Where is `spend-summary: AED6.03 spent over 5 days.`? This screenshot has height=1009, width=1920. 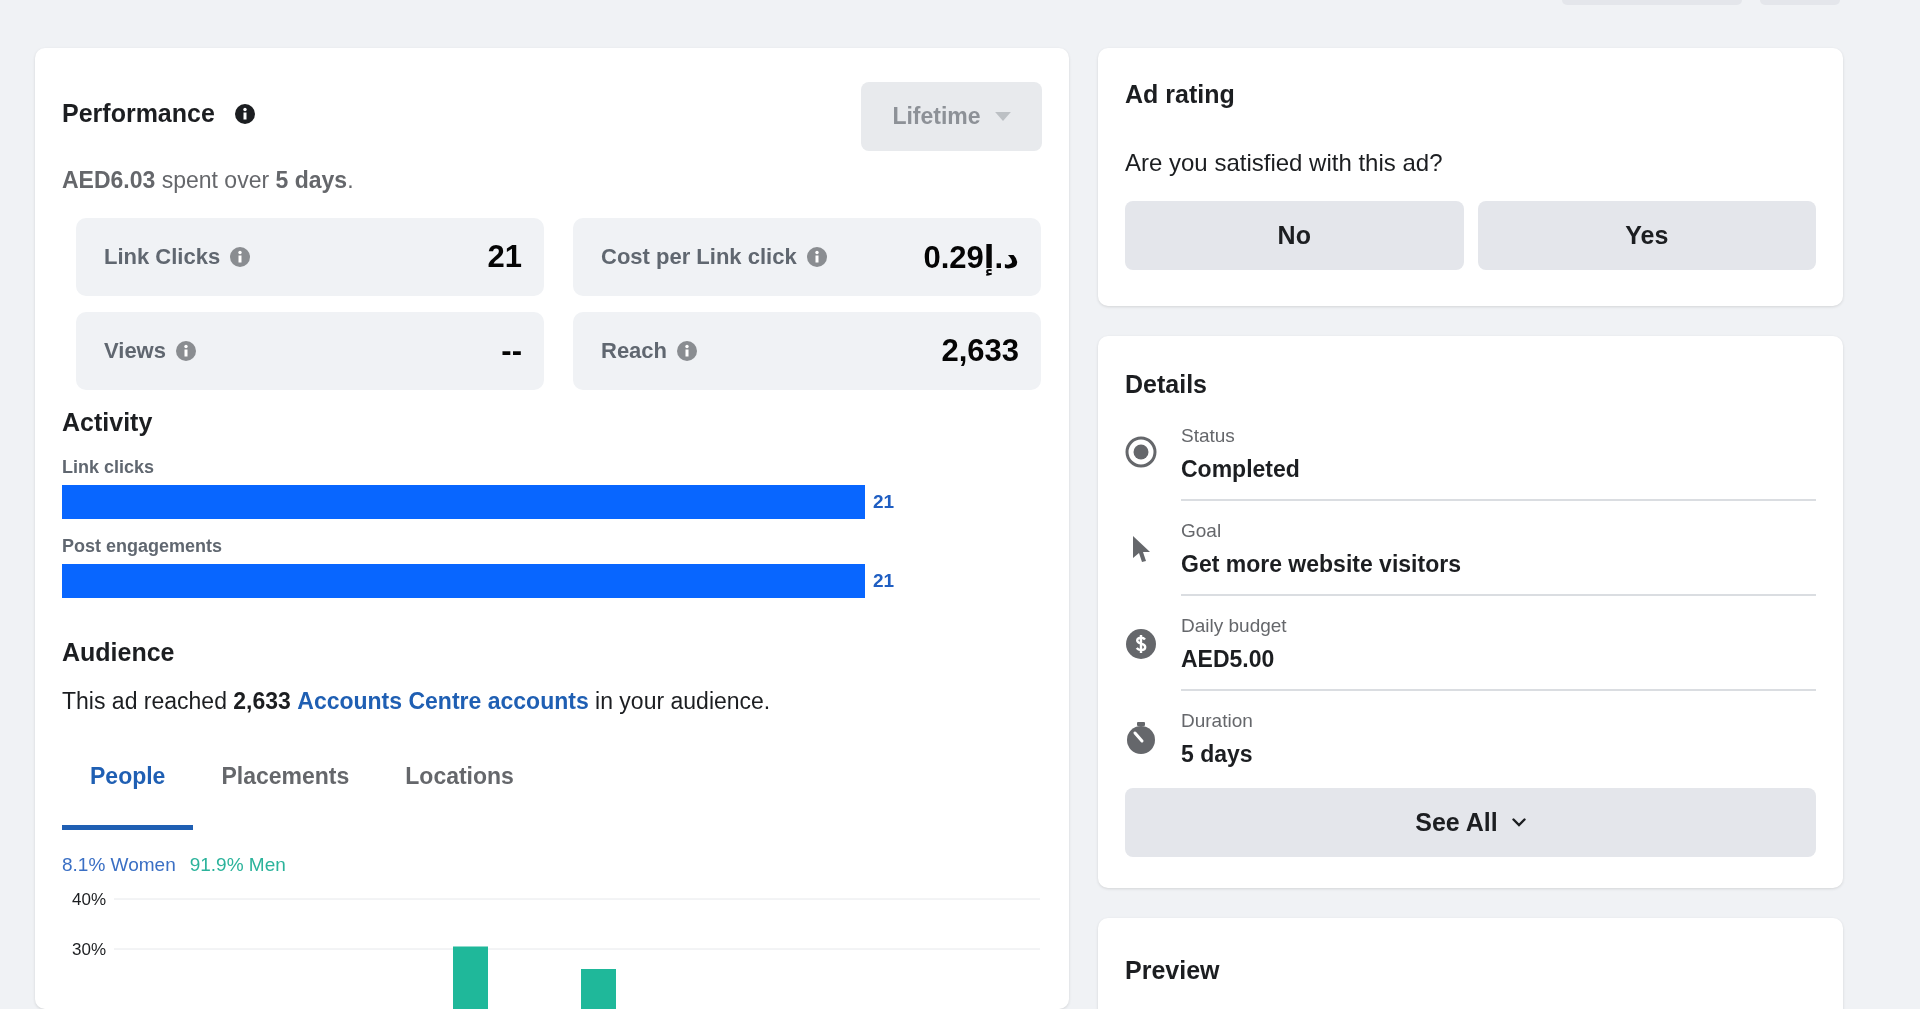 spend-summary: AED6.03 spent over 5 days. is located at coordinates (208, 180).